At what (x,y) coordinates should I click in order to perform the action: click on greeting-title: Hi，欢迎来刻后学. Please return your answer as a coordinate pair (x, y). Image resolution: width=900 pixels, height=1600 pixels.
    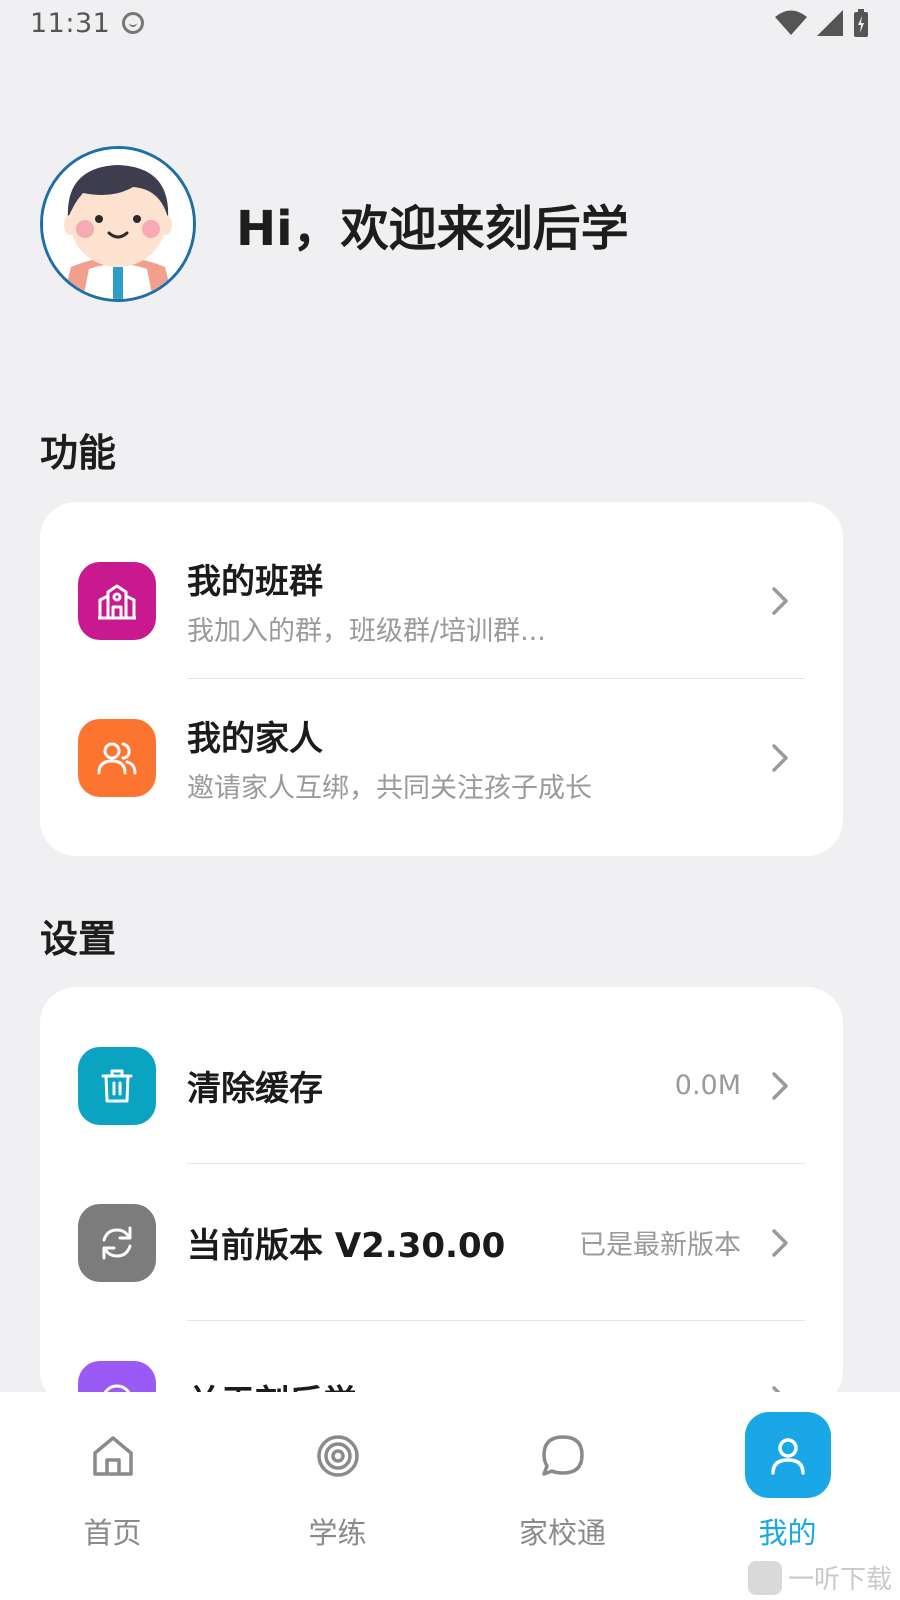
    Looking at the image, I should click on (432, 229).